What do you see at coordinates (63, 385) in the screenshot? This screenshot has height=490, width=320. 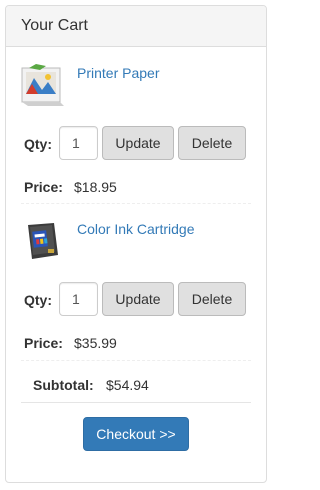 I see `subtotal-label: Subtotal:` at bounding box center [63, 385].